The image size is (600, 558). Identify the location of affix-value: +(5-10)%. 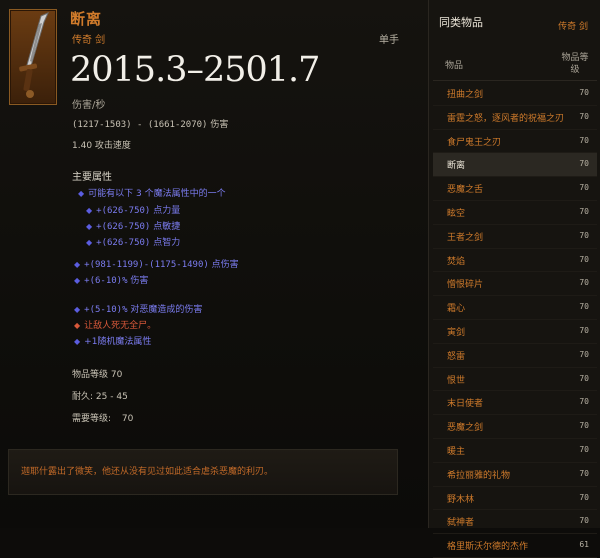
(106, 310).